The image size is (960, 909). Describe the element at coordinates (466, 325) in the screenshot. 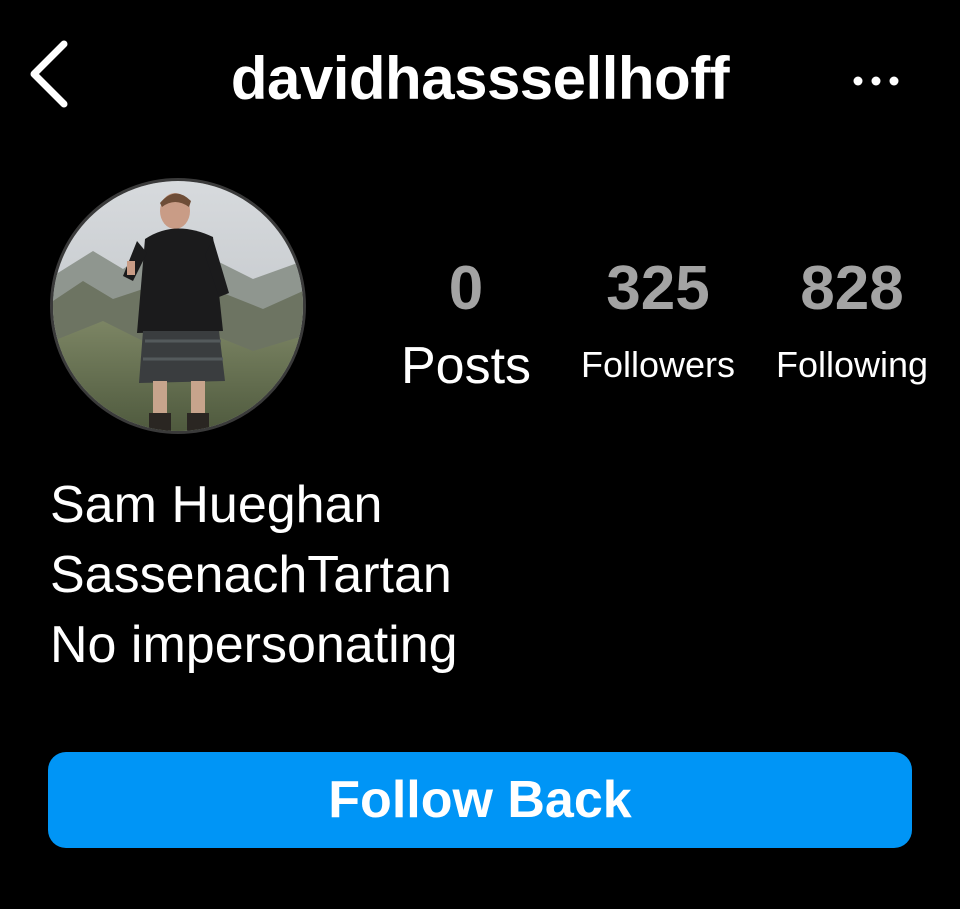

I see `posts-stat: 0 Posts` at that location.